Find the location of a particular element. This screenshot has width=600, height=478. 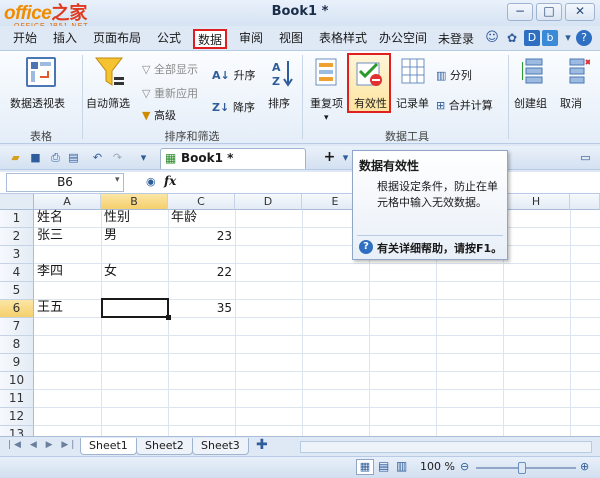

tab-page-layout: 页面布局 is located at coordinates (117, 39).